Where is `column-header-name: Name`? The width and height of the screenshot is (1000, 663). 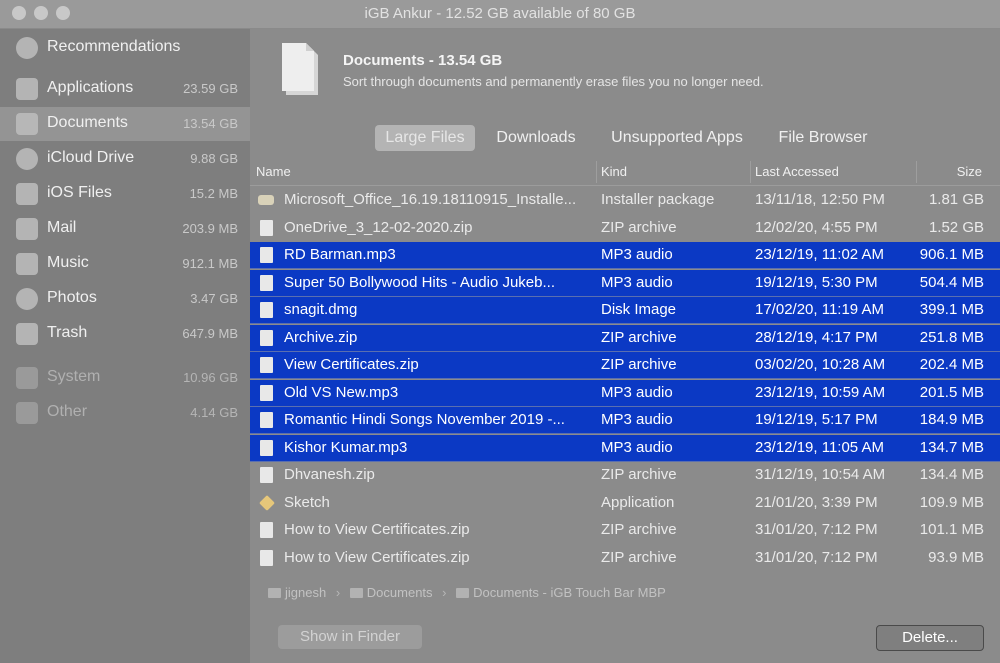 column-header-name: Name is located at coordinates (273, 171).